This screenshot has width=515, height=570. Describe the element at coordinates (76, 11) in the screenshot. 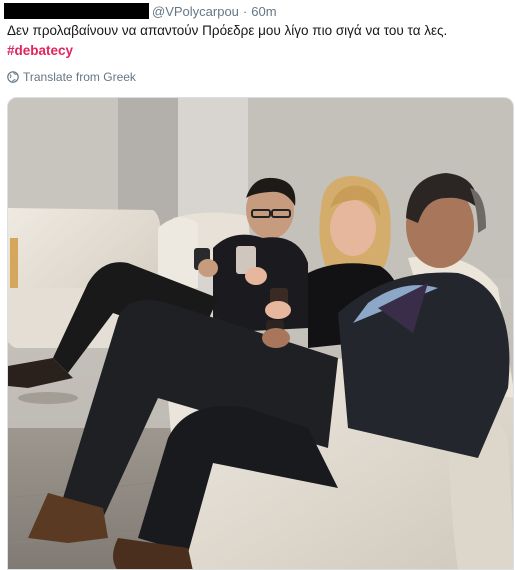

I see `redacted-display-name` at that location.